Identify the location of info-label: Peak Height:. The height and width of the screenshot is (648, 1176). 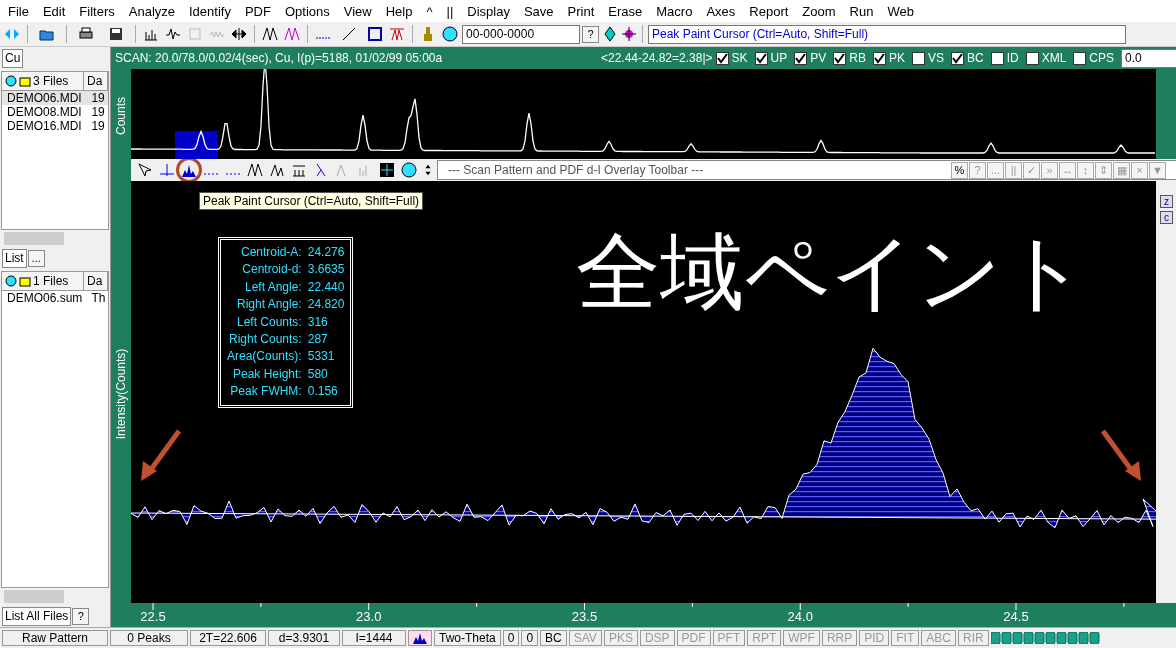
(267, 374).